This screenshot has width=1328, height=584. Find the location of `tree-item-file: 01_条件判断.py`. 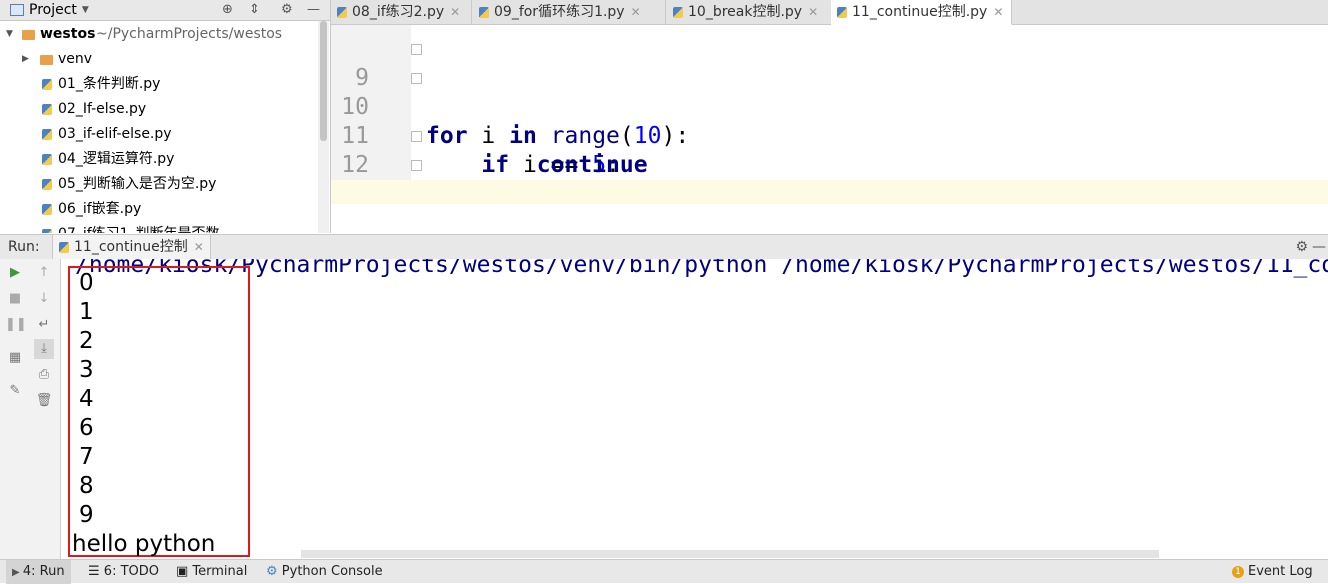

tree-item-file: 01_条件判断.py is located at coordinates (159, 84).